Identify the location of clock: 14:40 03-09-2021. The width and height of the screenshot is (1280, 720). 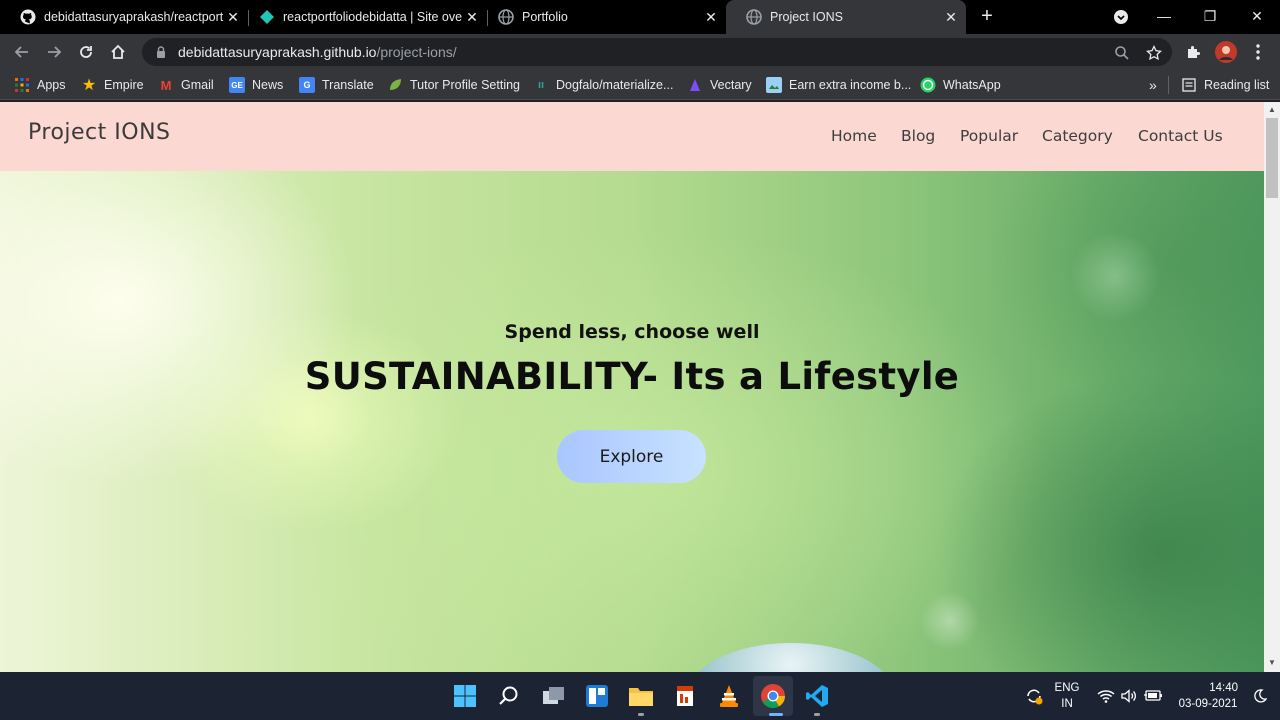
(1208, 696).